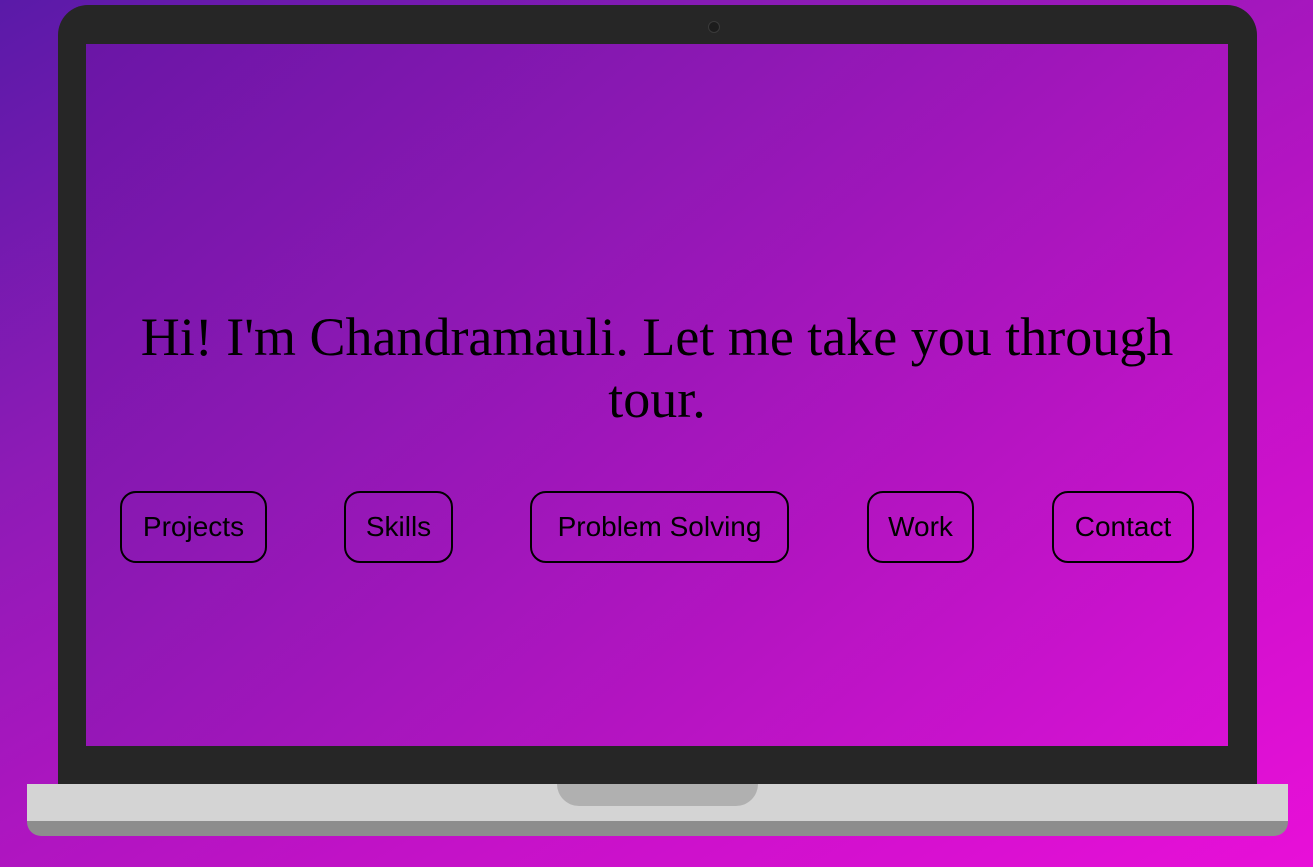 This screenshot has width=1313, height=867. I want to click on projects-button: Projects, so click(193, 527).